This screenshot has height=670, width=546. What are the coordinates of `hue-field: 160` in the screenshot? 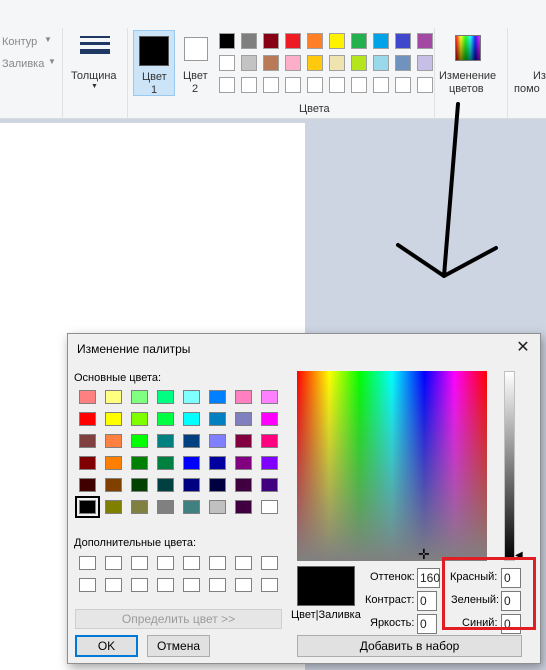 It's located at (428, 578).